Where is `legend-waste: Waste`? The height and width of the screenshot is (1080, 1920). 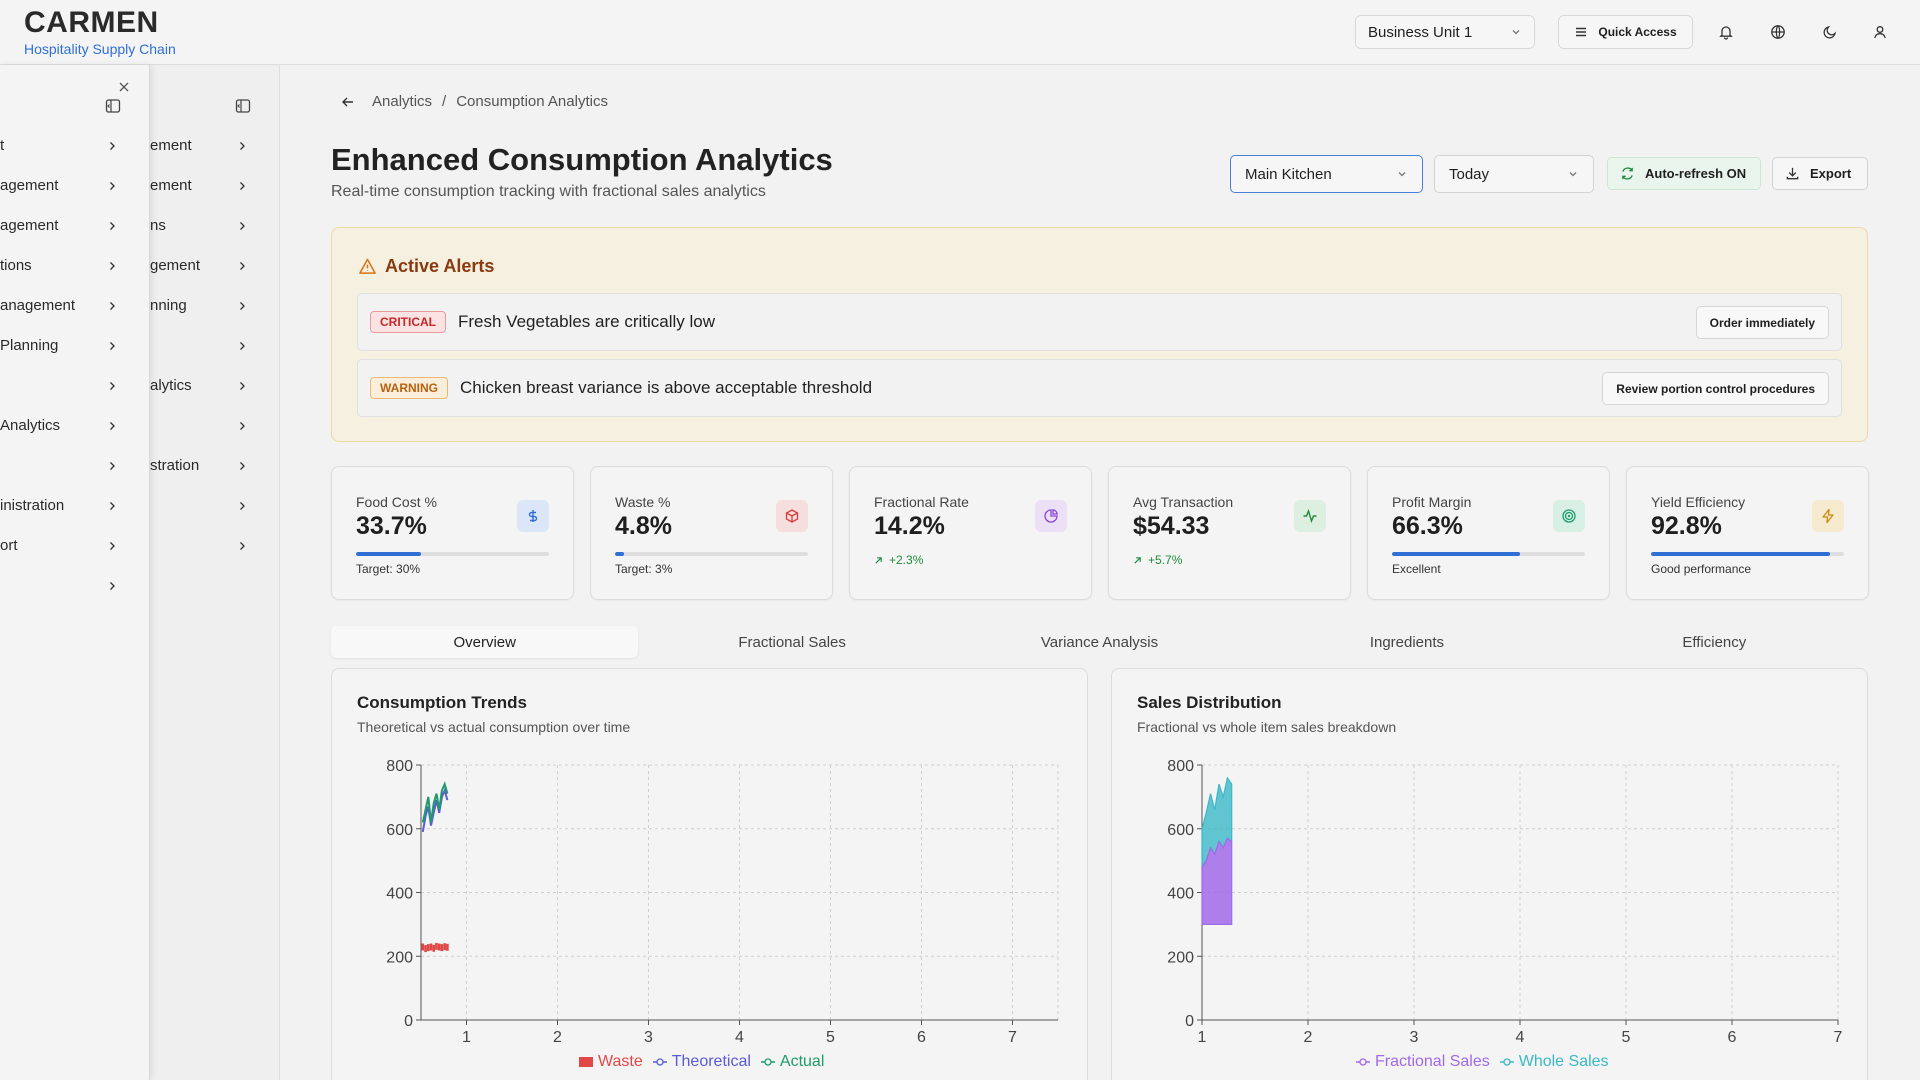 legend-waste: Waste is located at coordinates (611, 1062).